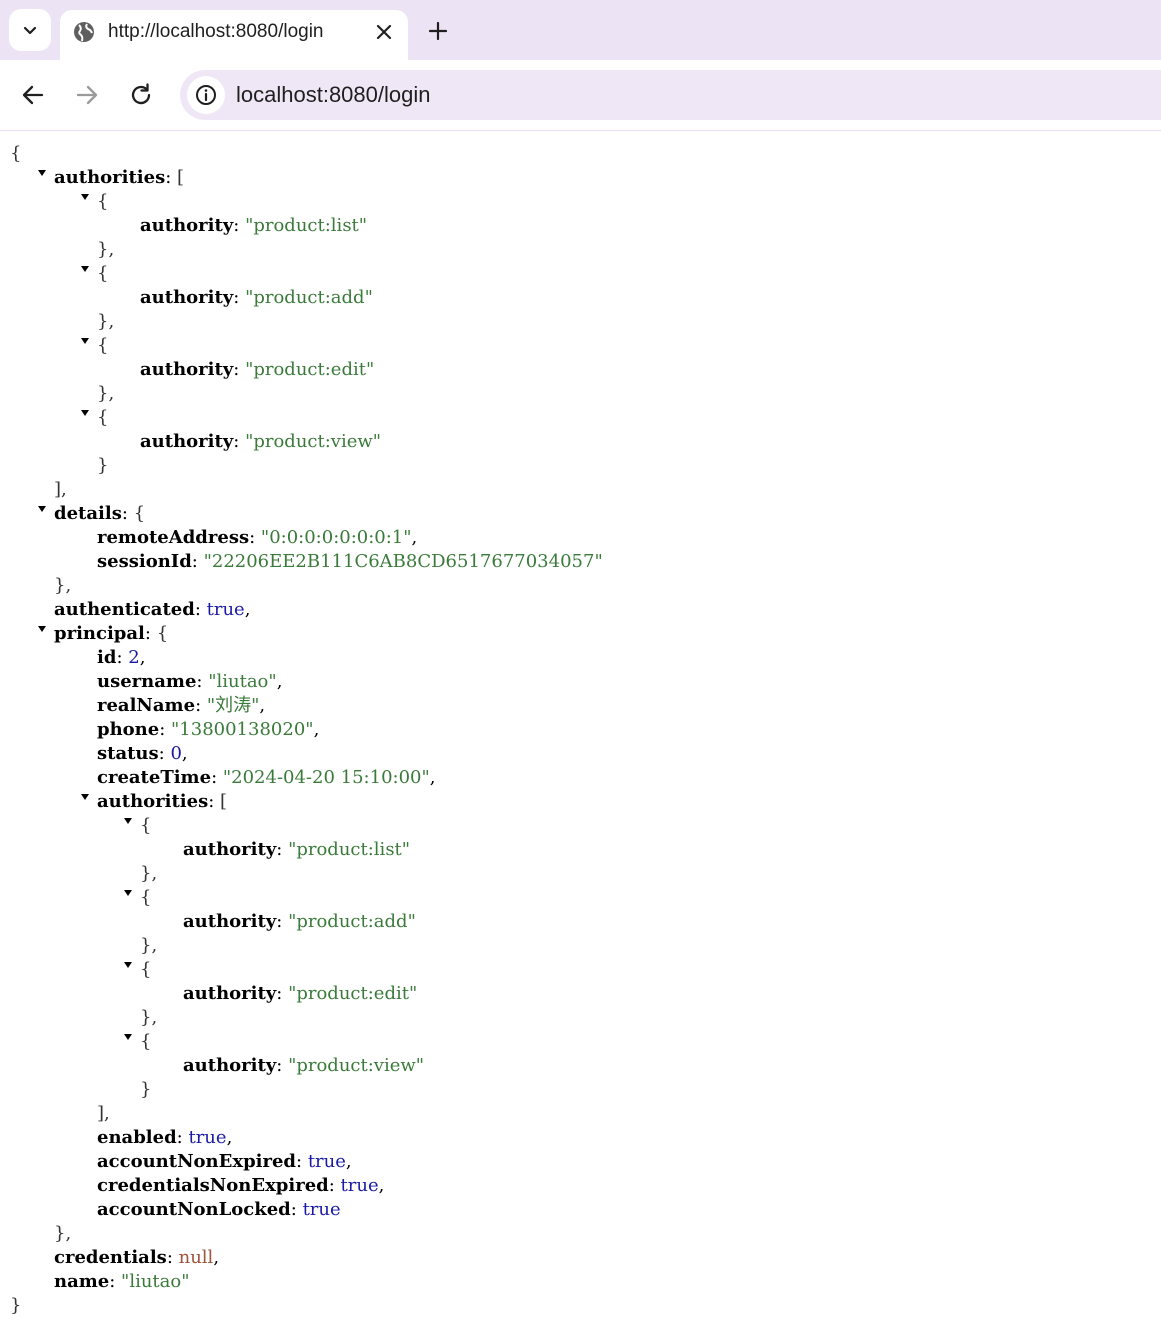 The width and height of the screenshot is (1161, 1326). Describe the element at coordinates (224, 1161) in the screenshot. I see `json-line-account-non-expired: accountNonExpired: true,` at that location.